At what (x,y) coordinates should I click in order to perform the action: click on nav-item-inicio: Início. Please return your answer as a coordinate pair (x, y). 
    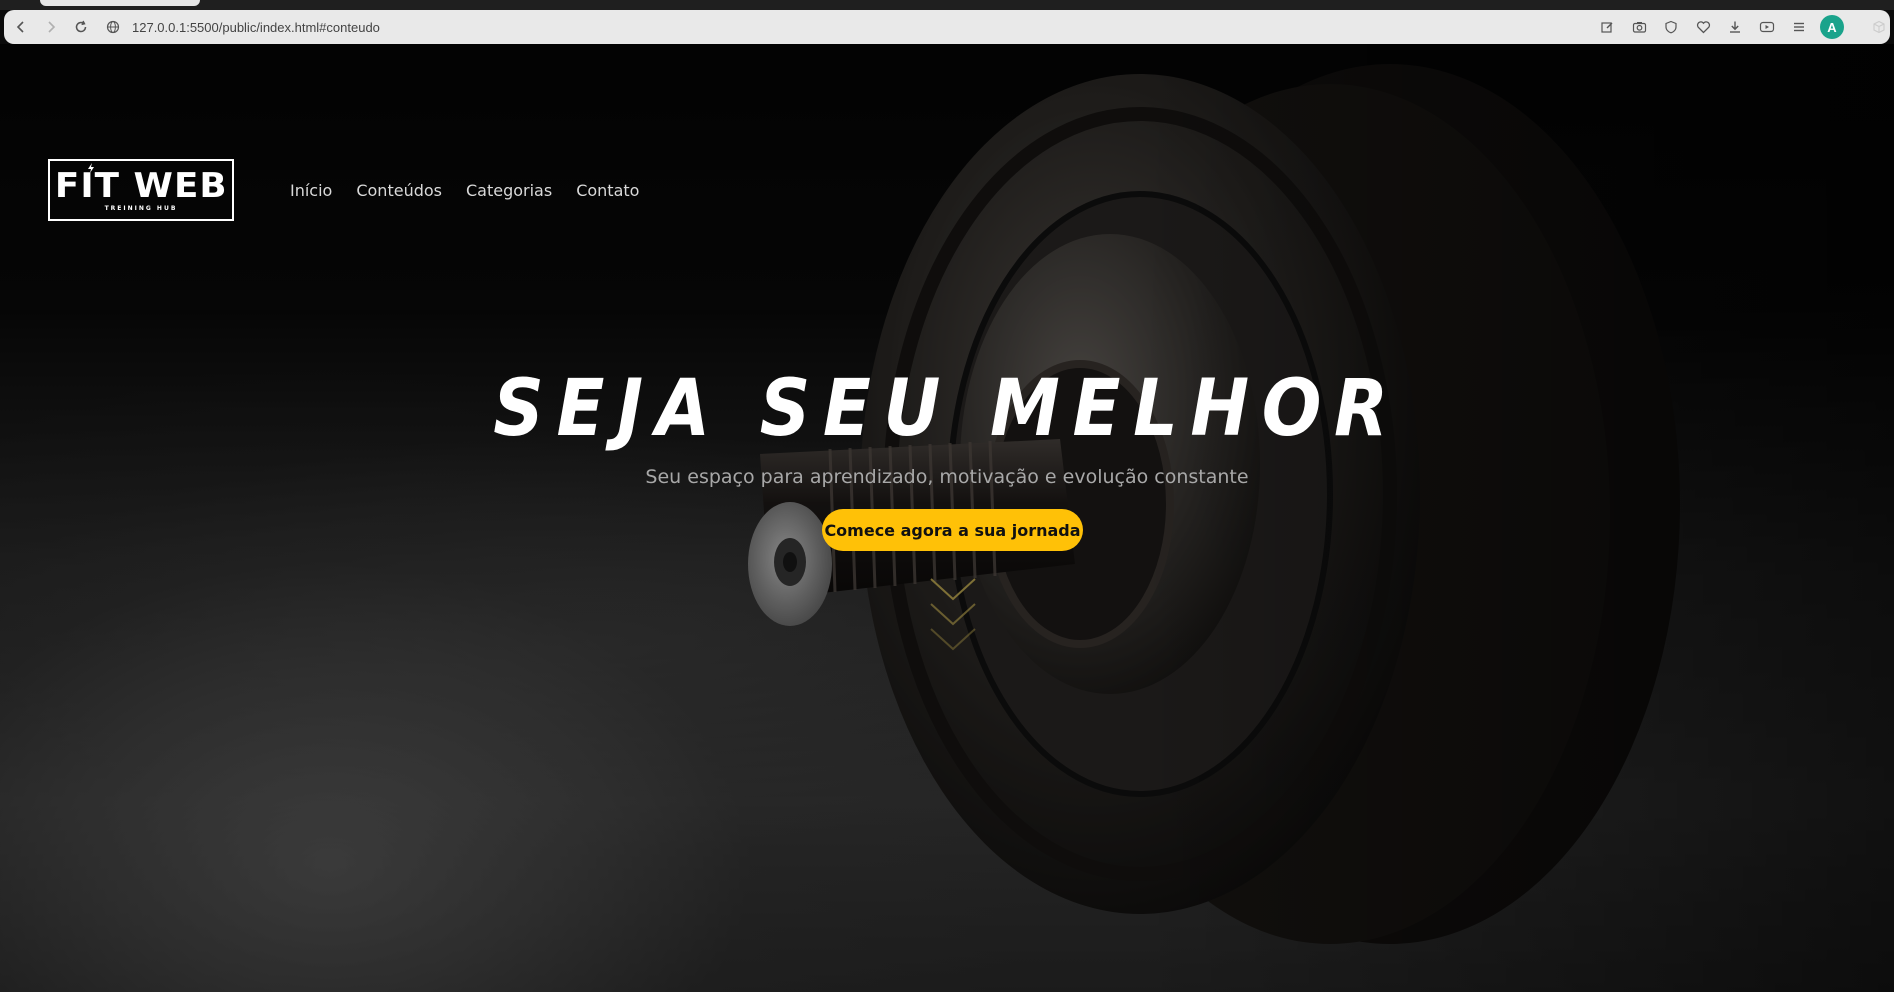
    Looking at the image, I should click on (311, 190).